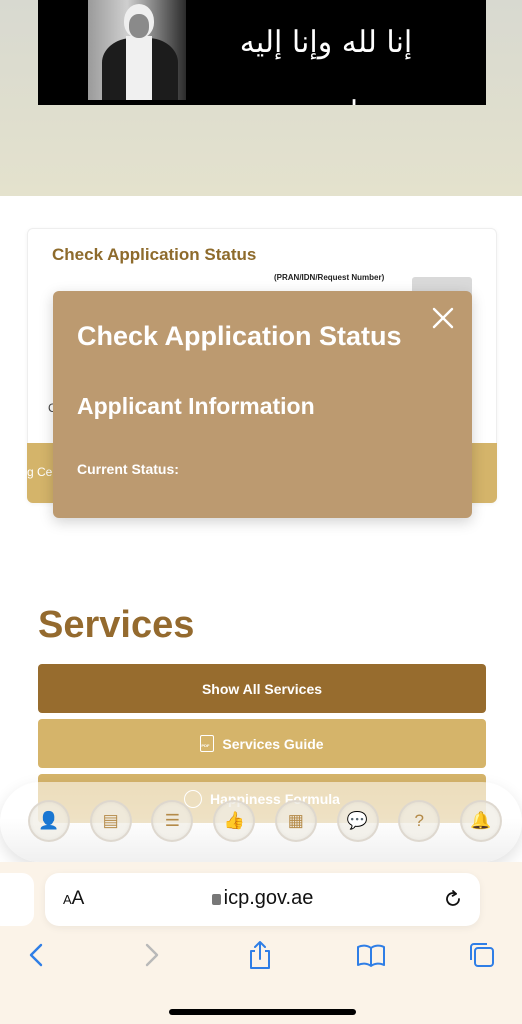 The image size is (522, 1024). What do you see at coordinates (329, 277) in the screenshot?
I see `input-hint: (PRAN/IDN/Request Number)` at bounding box center [329, 277].